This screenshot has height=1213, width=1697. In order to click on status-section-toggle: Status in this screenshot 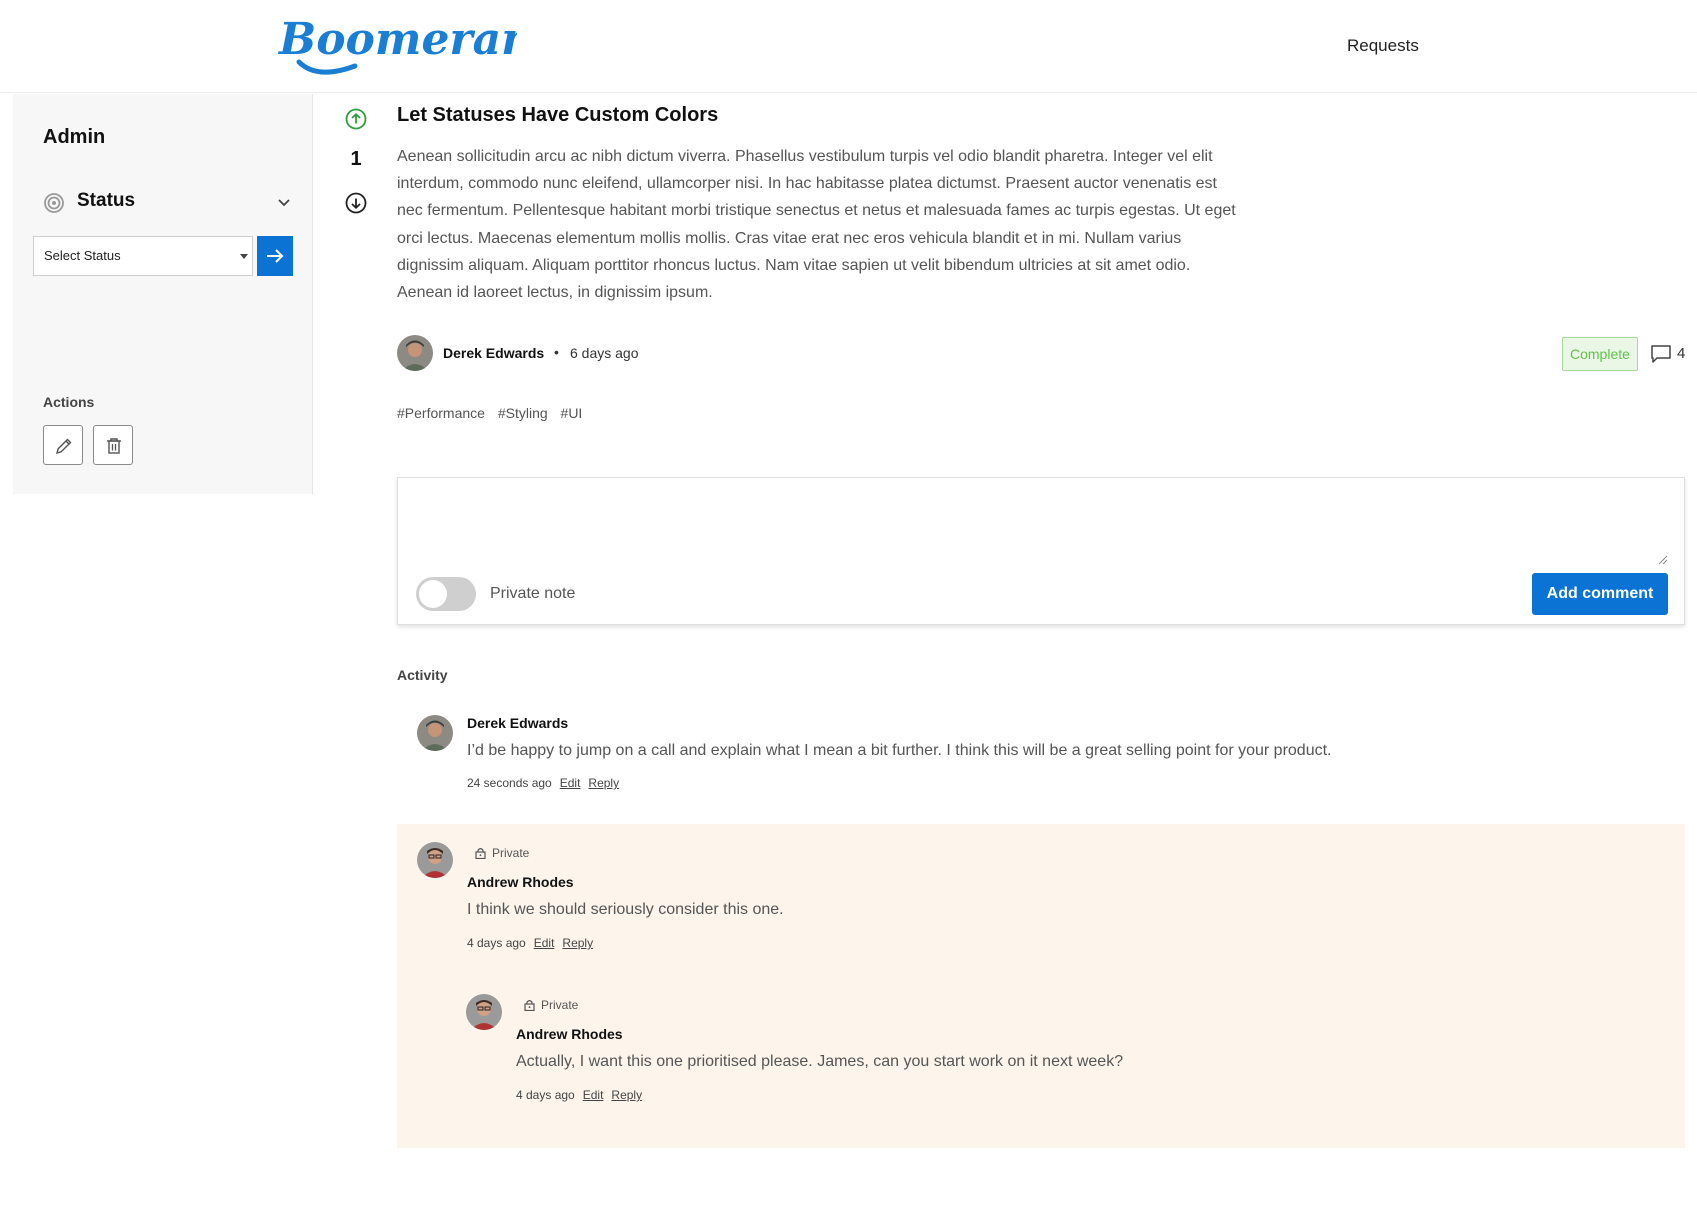, I will do `click(168, 203)`.